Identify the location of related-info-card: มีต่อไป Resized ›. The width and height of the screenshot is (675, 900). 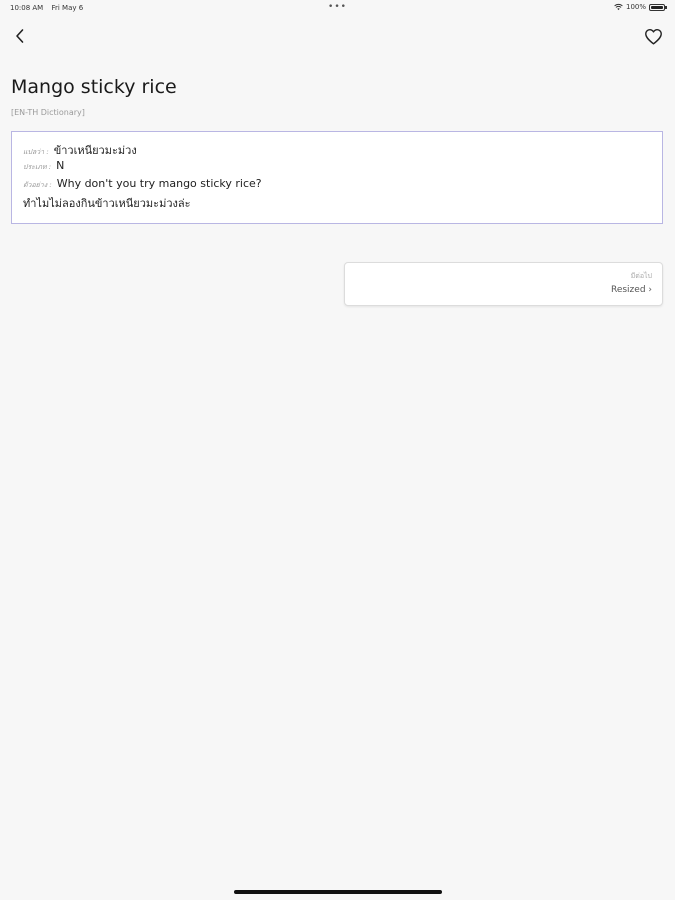
(503, 284).